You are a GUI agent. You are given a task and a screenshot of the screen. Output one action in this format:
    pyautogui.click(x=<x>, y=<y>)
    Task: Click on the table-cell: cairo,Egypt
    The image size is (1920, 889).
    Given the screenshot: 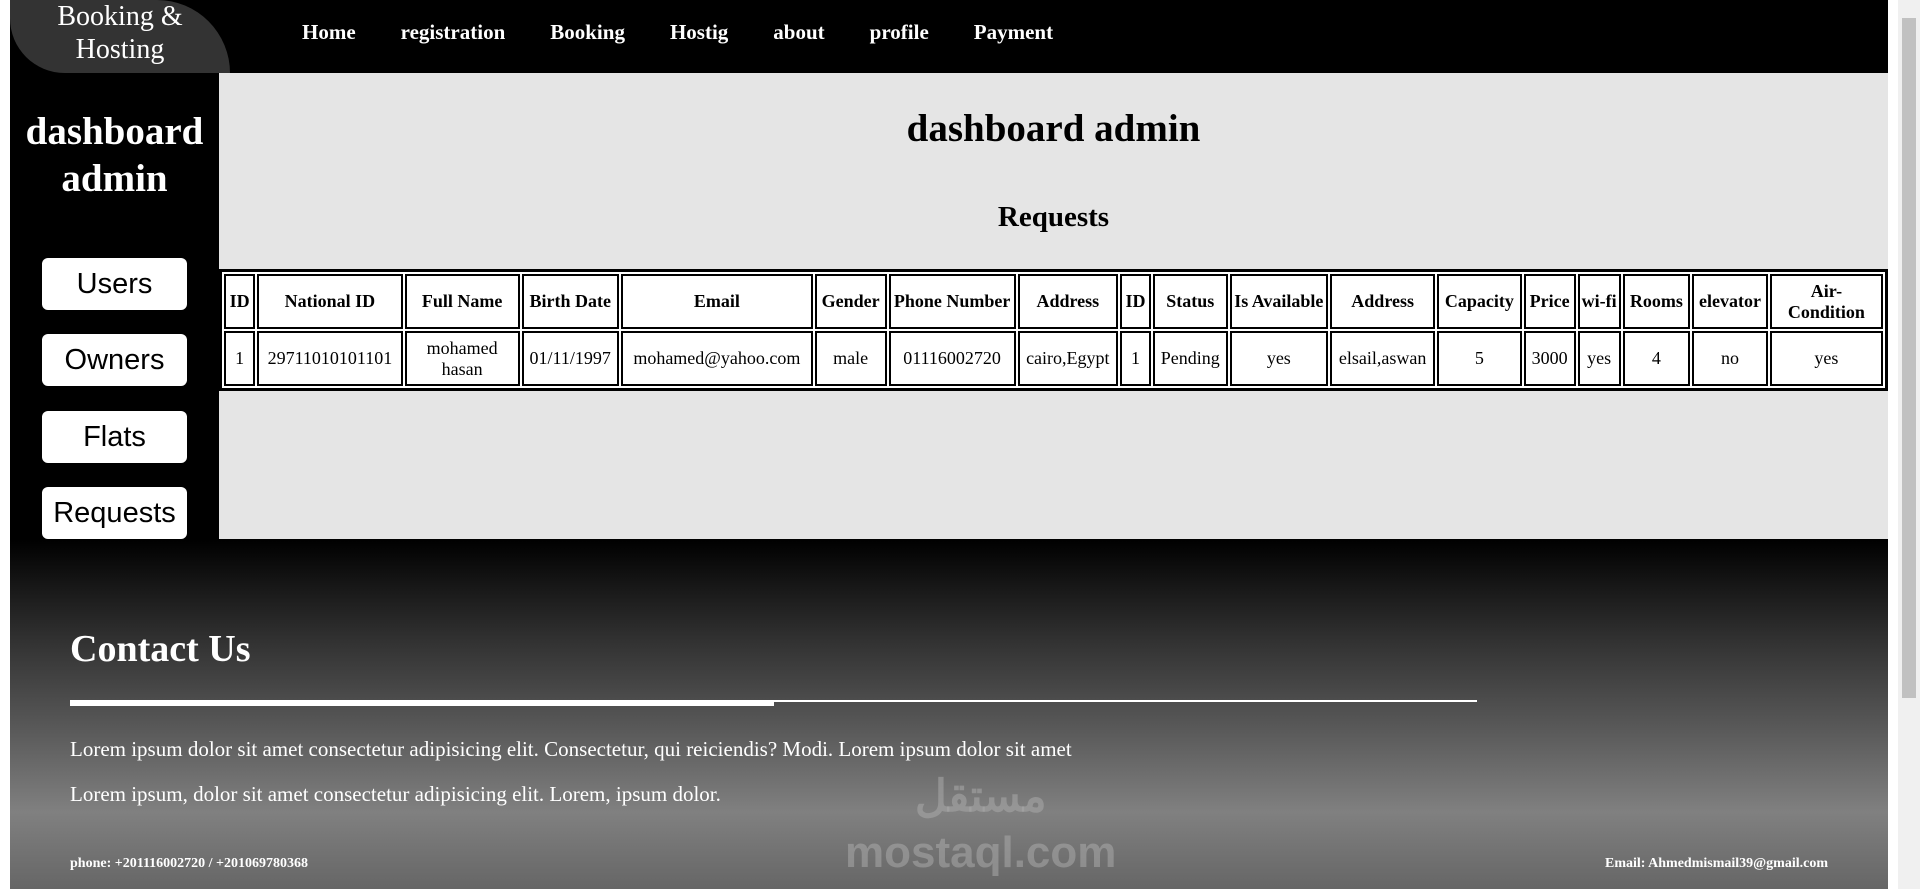 What is the action you would take?
    pyautogui.click(x=1067, y=358)
    